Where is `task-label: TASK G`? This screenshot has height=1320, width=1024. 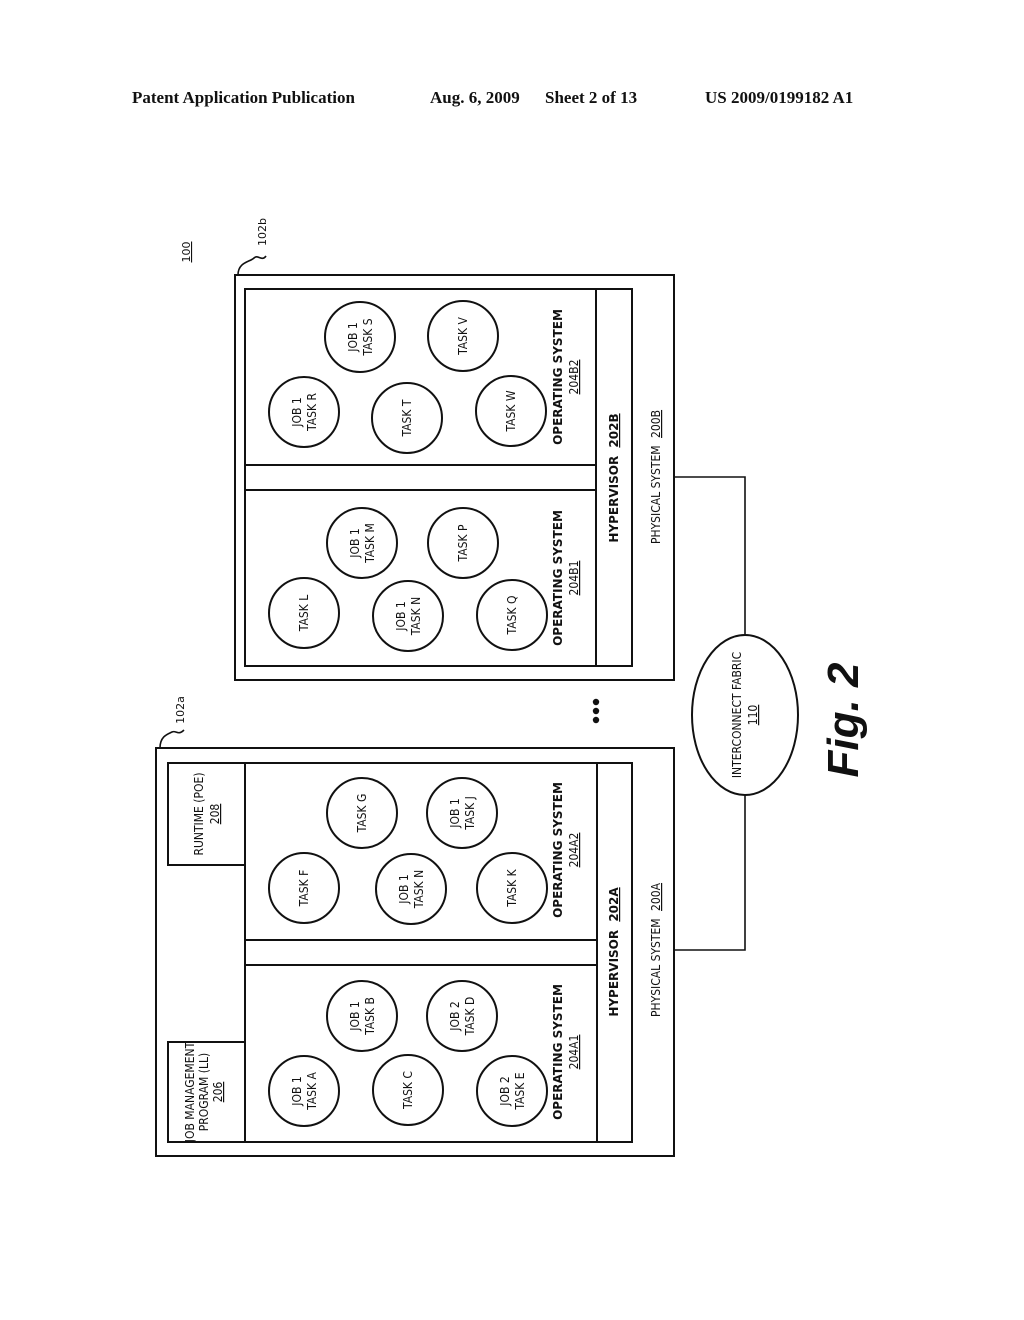
task-label: TASK G is located at coordinates (362, 814).